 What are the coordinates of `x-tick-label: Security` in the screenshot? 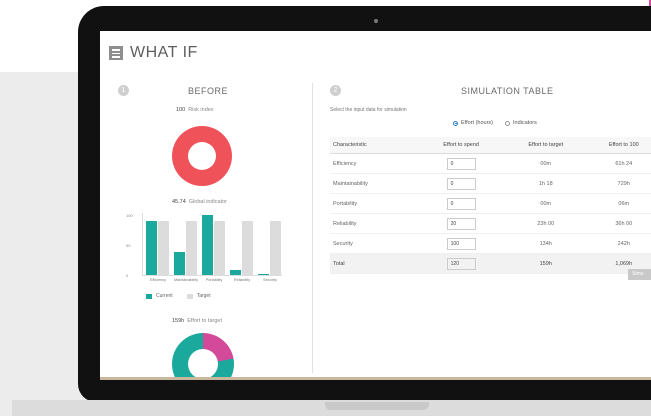 It's located at (270, 280).